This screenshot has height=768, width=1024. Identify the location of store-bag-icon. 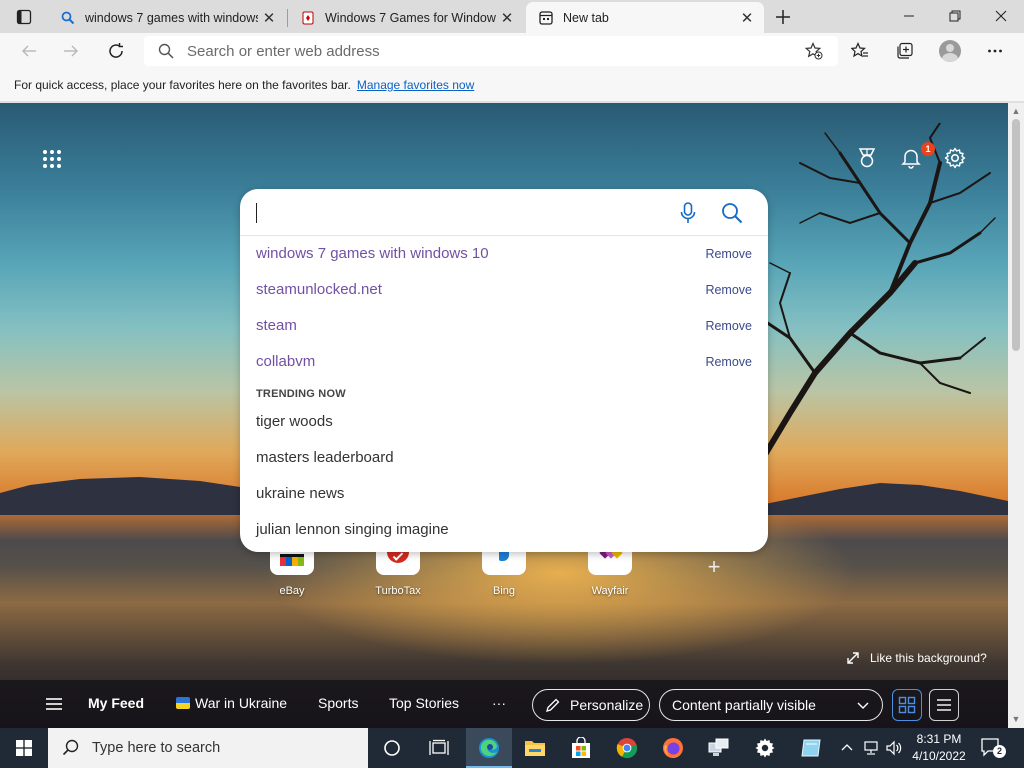
(581, 747).